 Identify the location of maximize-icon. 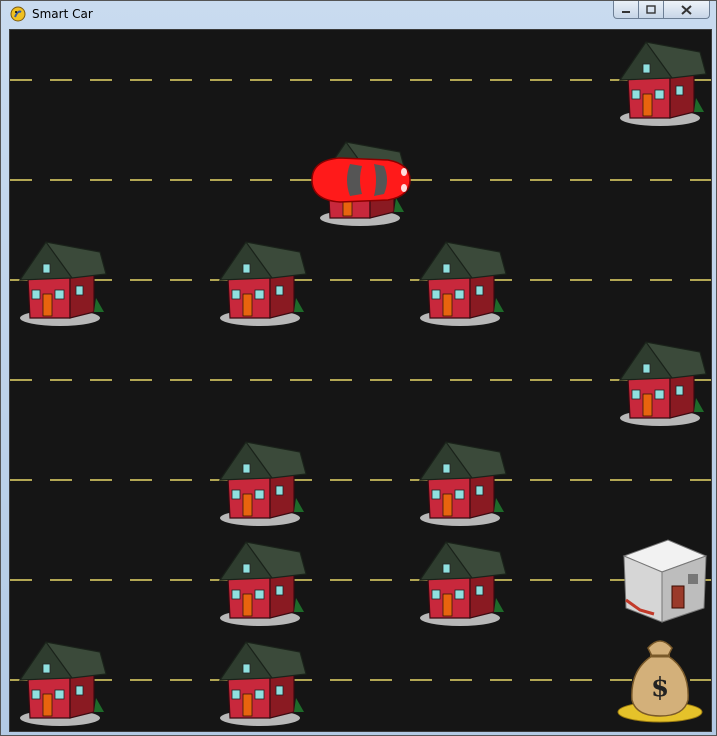
(651, 9).